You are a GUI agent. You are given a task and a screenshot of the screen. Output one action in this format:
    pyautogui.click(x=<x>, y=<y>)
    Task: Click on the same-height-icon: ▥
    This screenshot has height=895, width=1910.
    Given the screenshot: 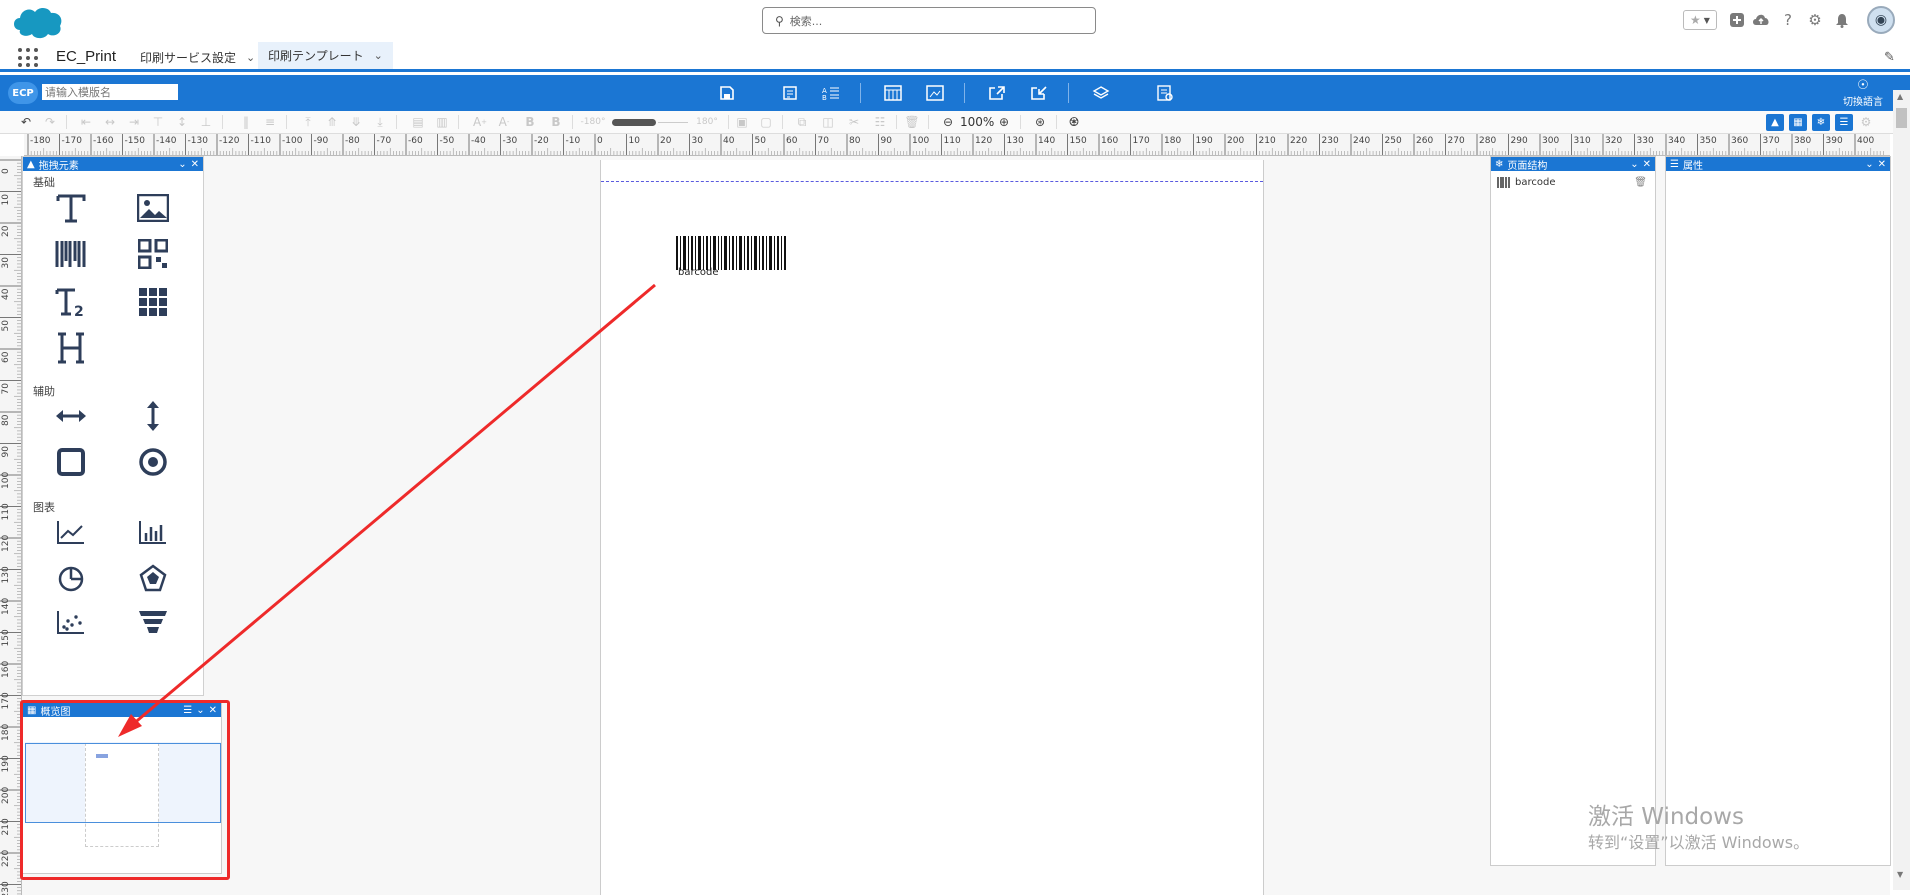 What is the action you would take?
    pyautogui.click(x=442, y=122)
    